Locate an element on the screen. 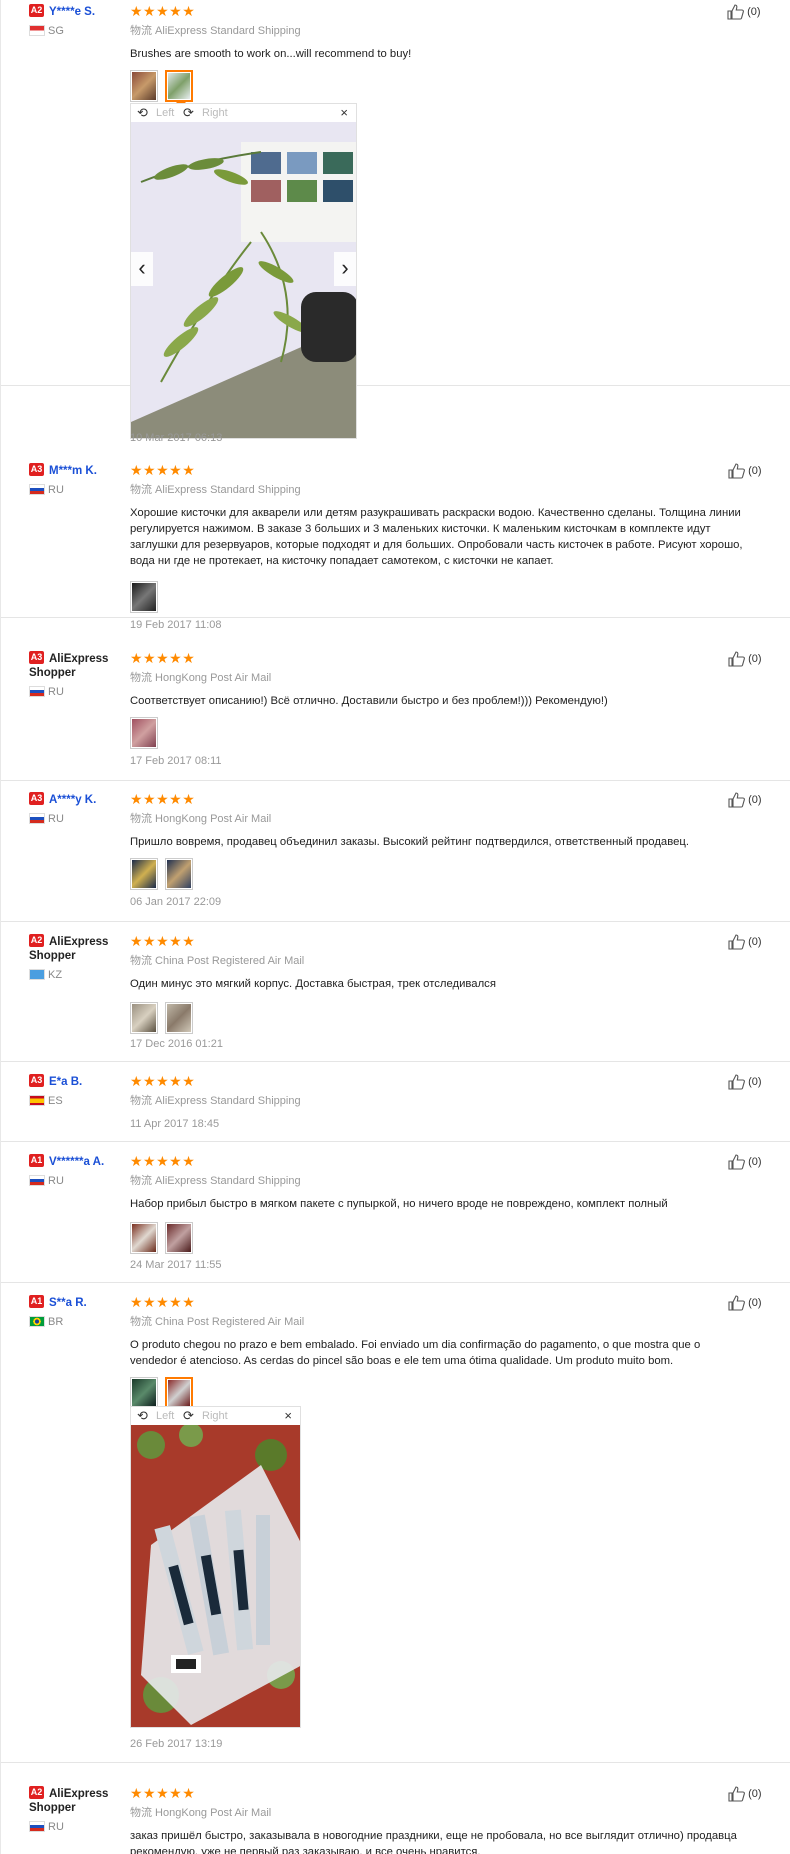  watercolor-leaves-photo is located at coordinates (243, 280).